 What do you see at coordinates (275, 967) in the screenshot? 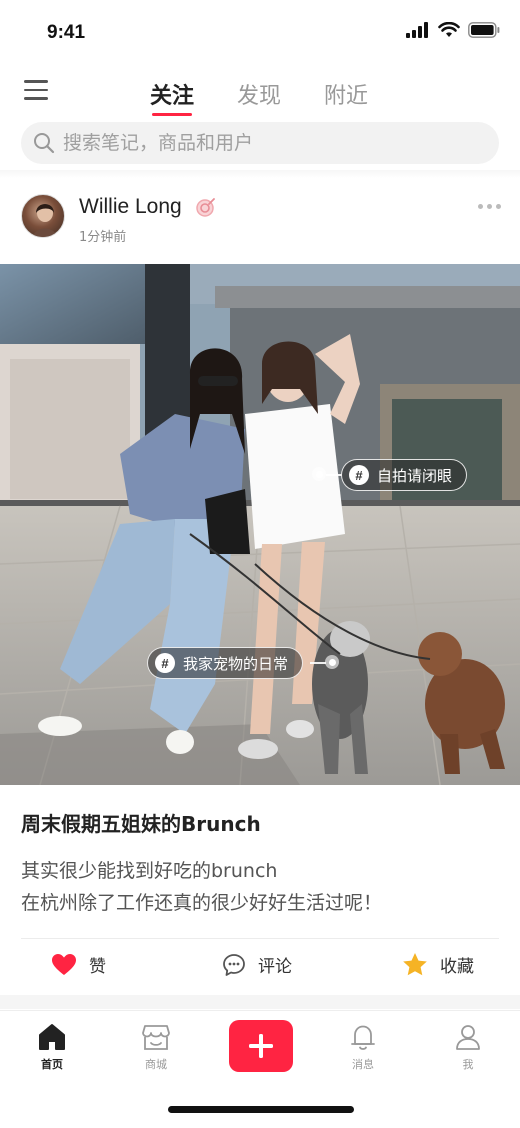
I see `comment-label: 评论` at bounding box center [275, 967].